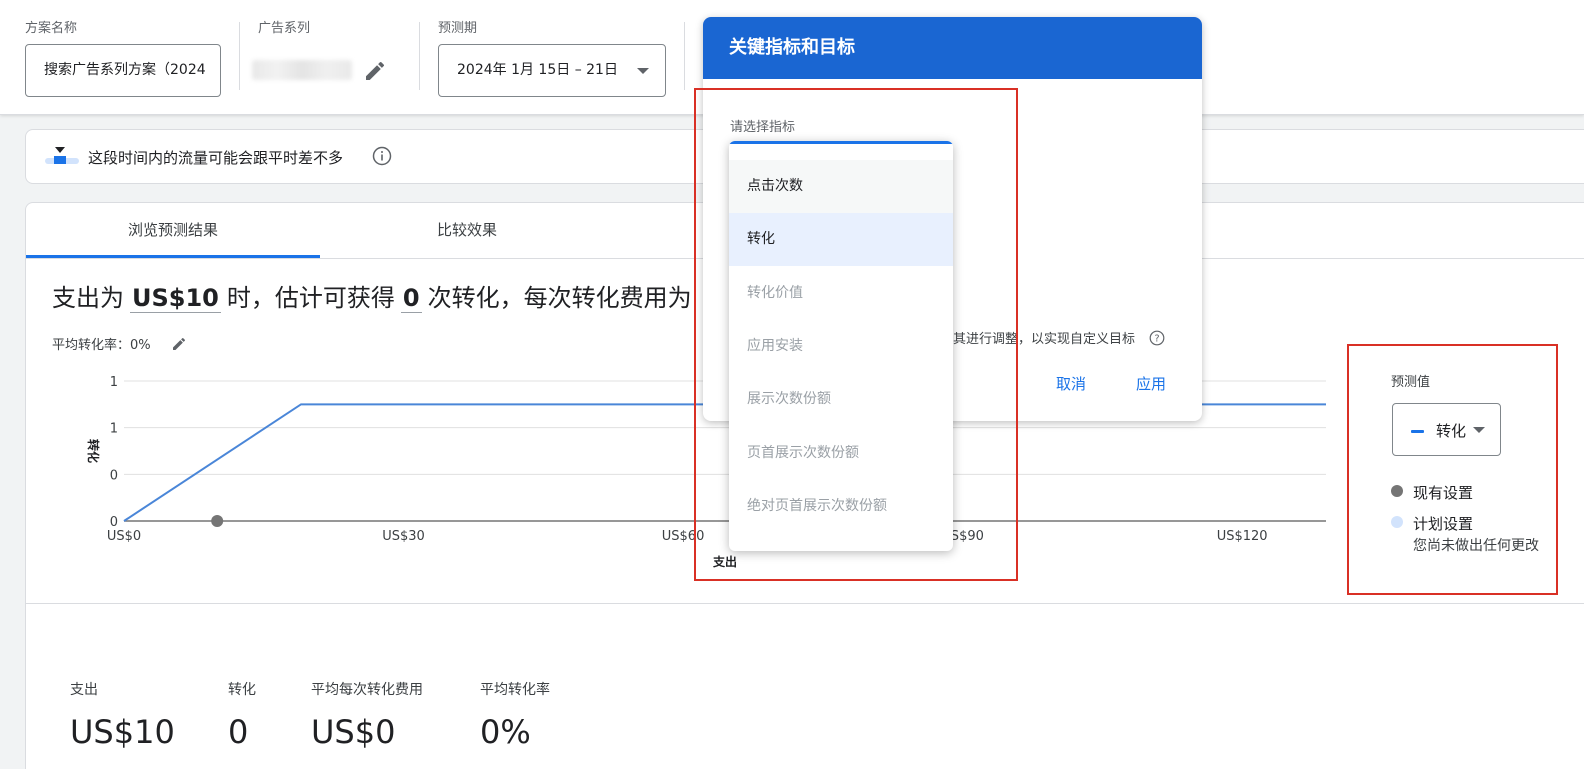  Describe the element at coordinates (458, 28) in the screenshot. I see `period-label: 预测期` at that location.